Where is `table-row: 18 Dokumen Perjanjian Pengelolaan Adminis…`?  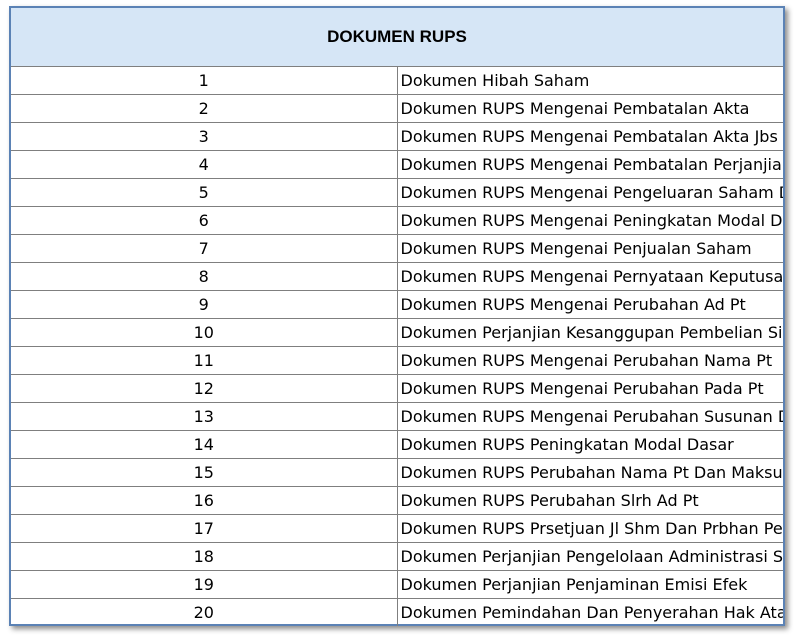
table-row: 18 Dokumen Perjanjian Pengelolaan Adminis… is located at coordinates (397, 556).